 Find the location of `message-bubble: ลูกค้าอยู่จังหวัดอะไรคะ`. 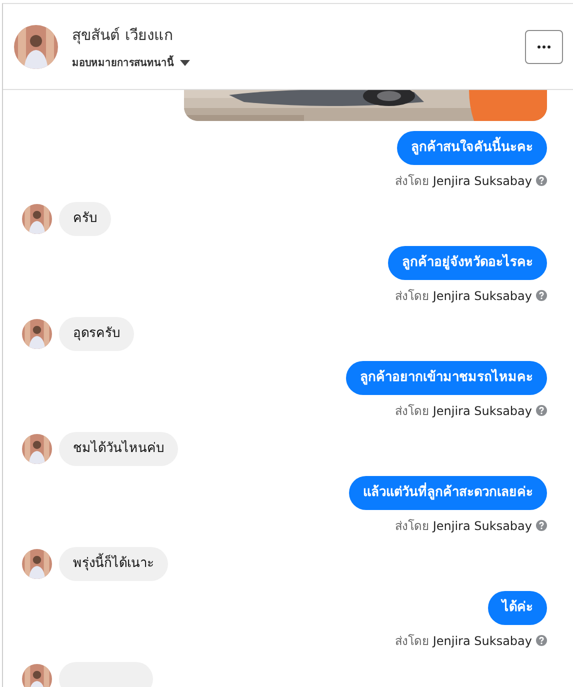

message-bubble: ลูกค้าอยู่จังหวัดอะไรคะ is located at coordinates (467, 263).